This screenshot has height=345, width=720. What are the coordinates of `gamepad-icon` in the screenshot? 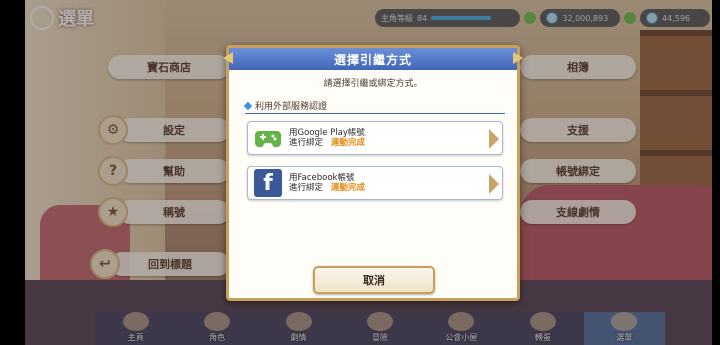 It's located at (268, 138).